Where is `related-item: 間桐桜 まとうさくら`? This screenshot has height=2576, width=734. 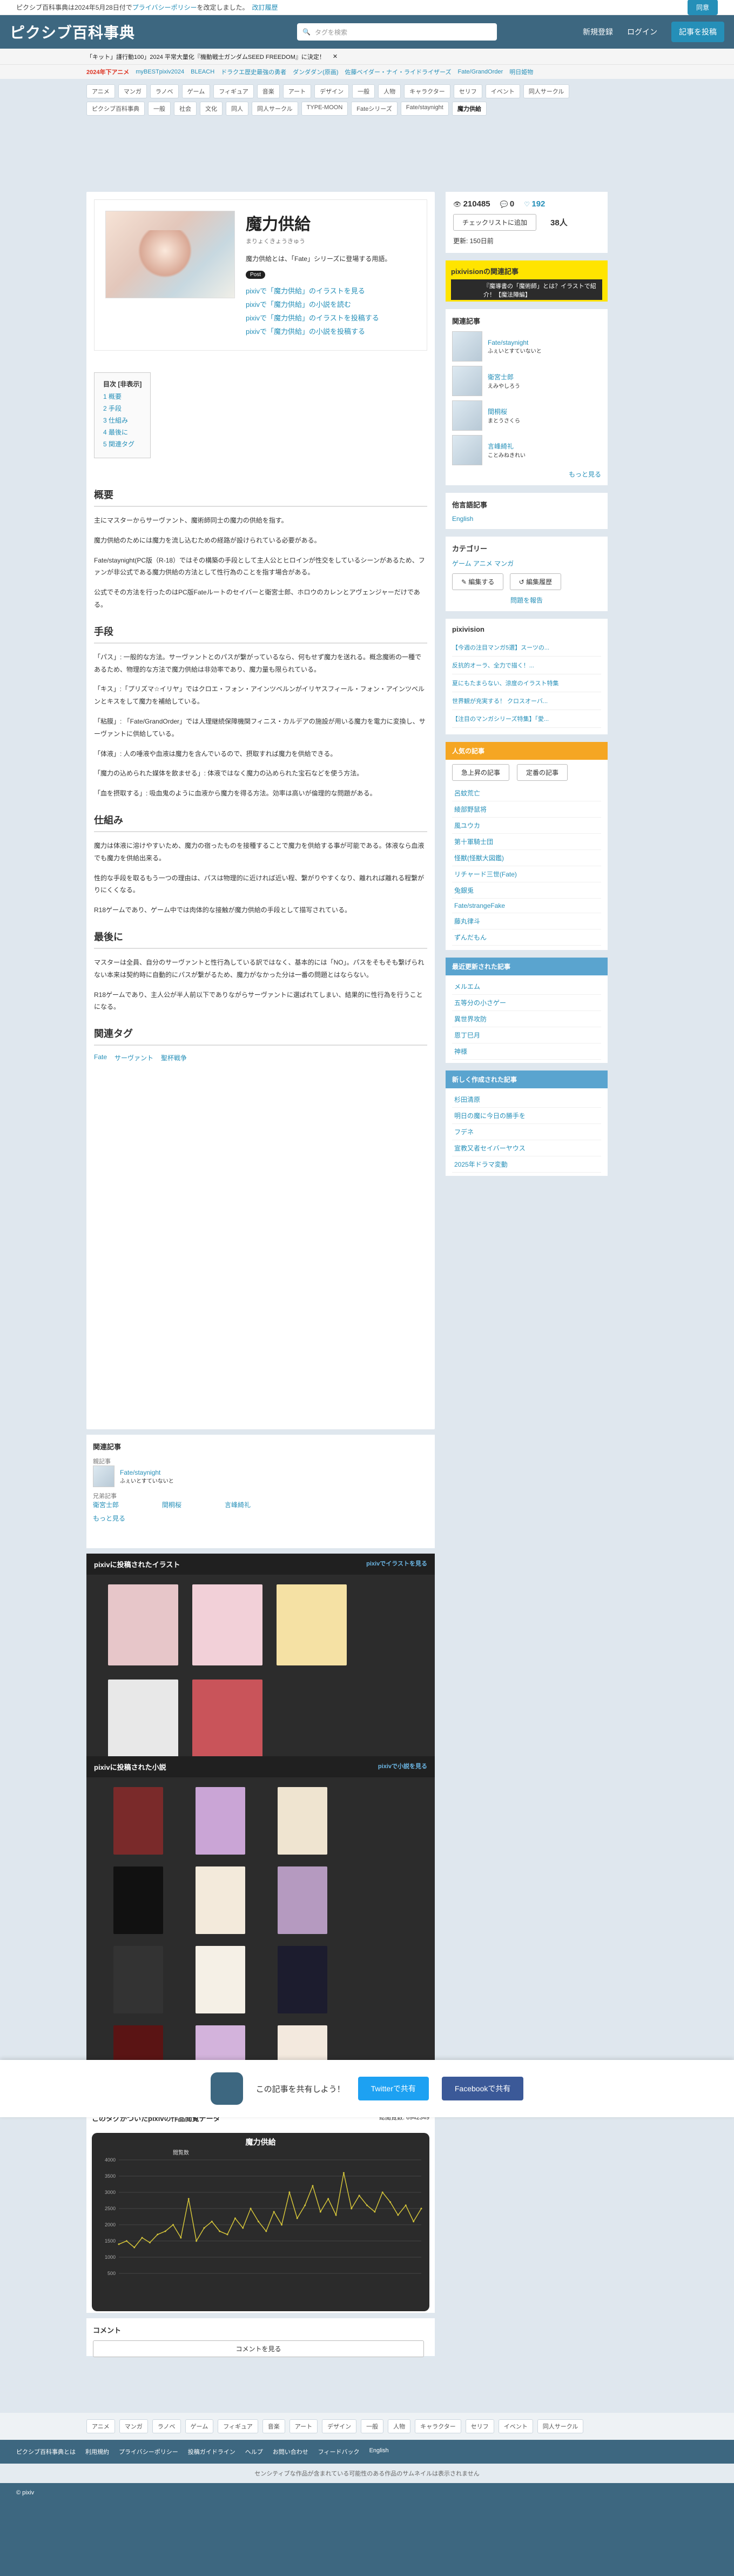
related-item: 間桐桜 まとうさくら is located at coordinates (526, 415).